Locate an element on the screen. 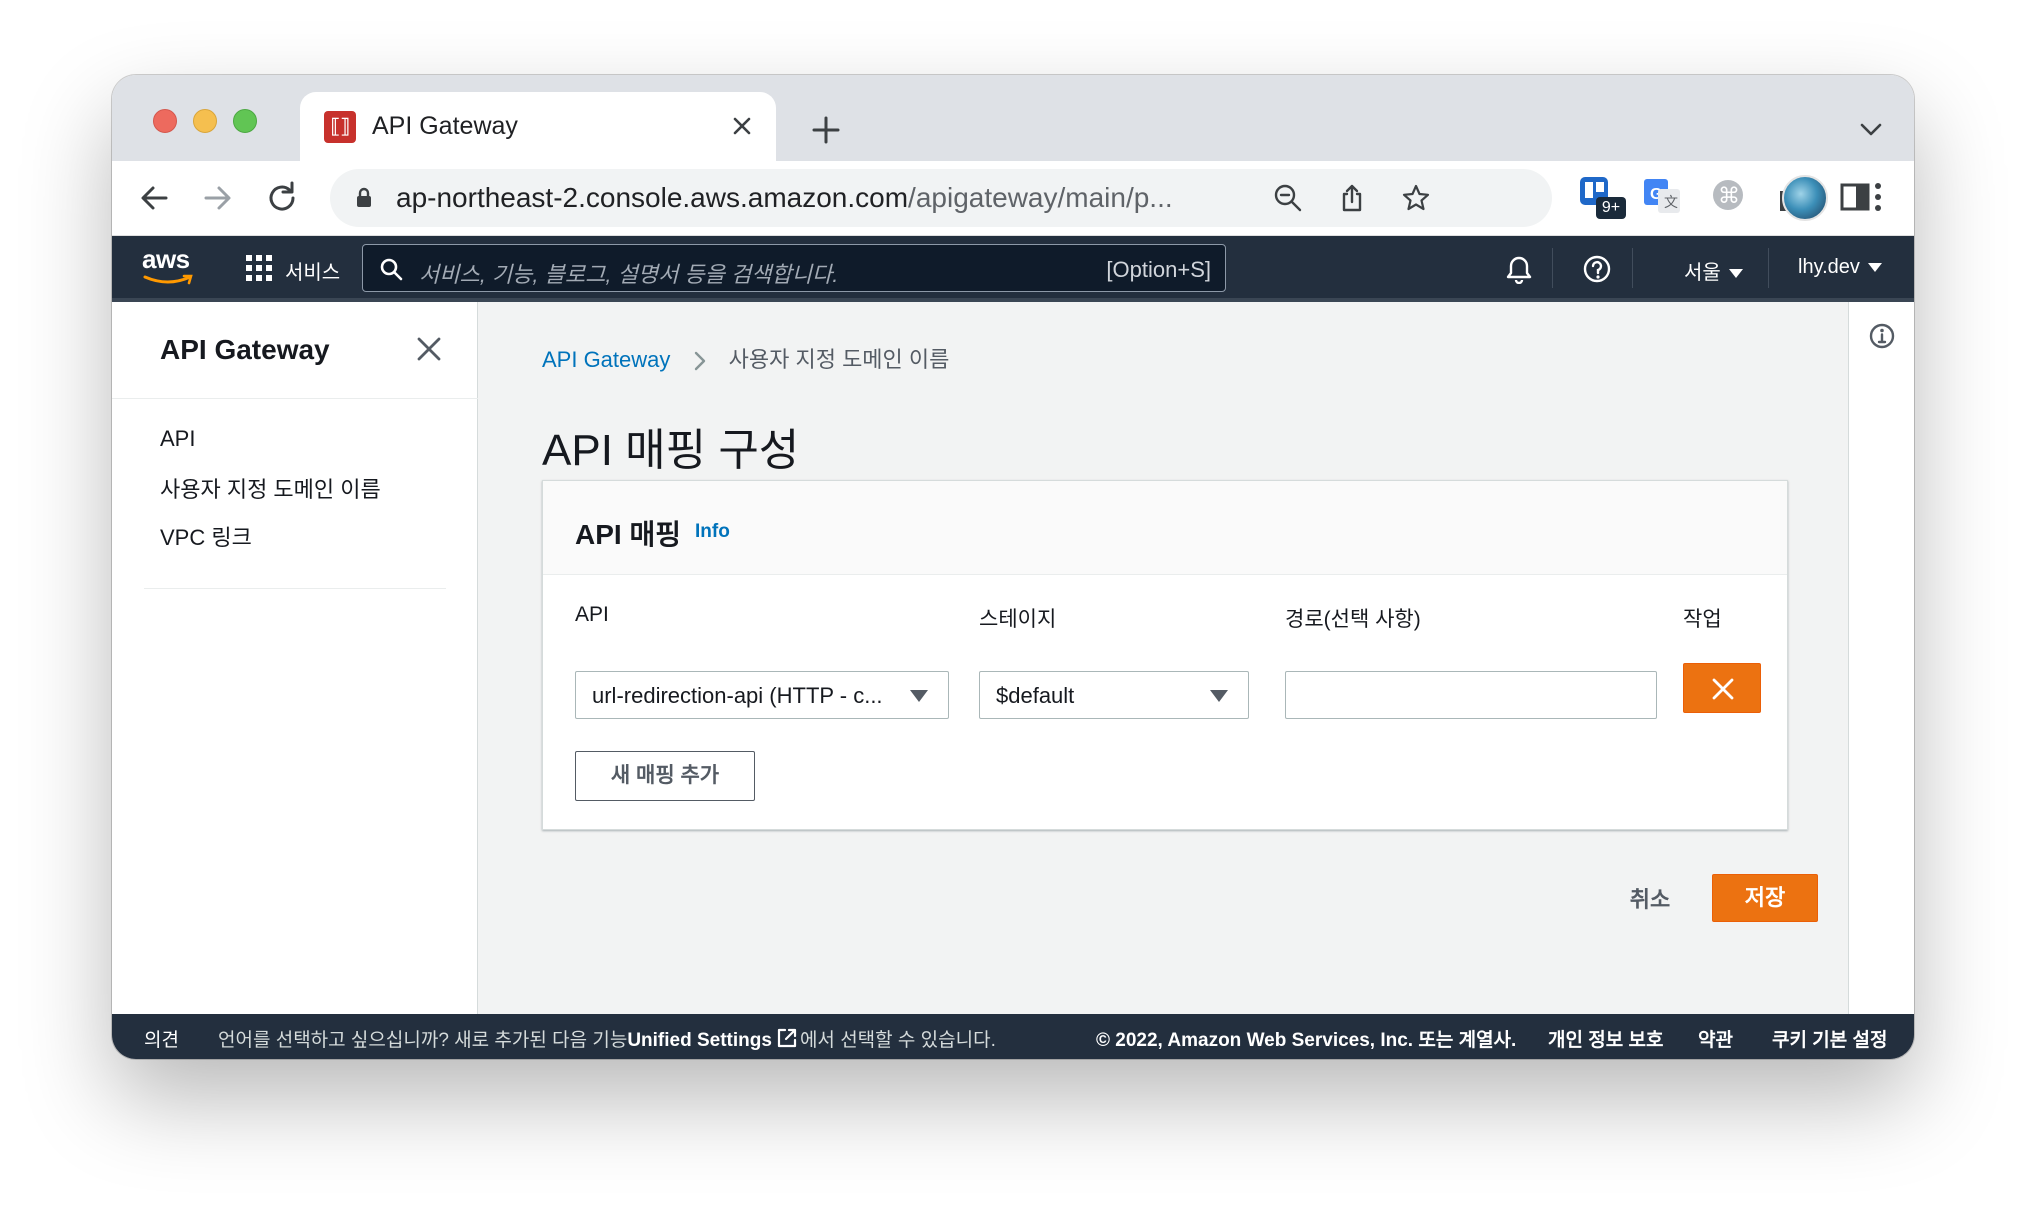  remove-mapping-button is located at coordinates (1722, 688).